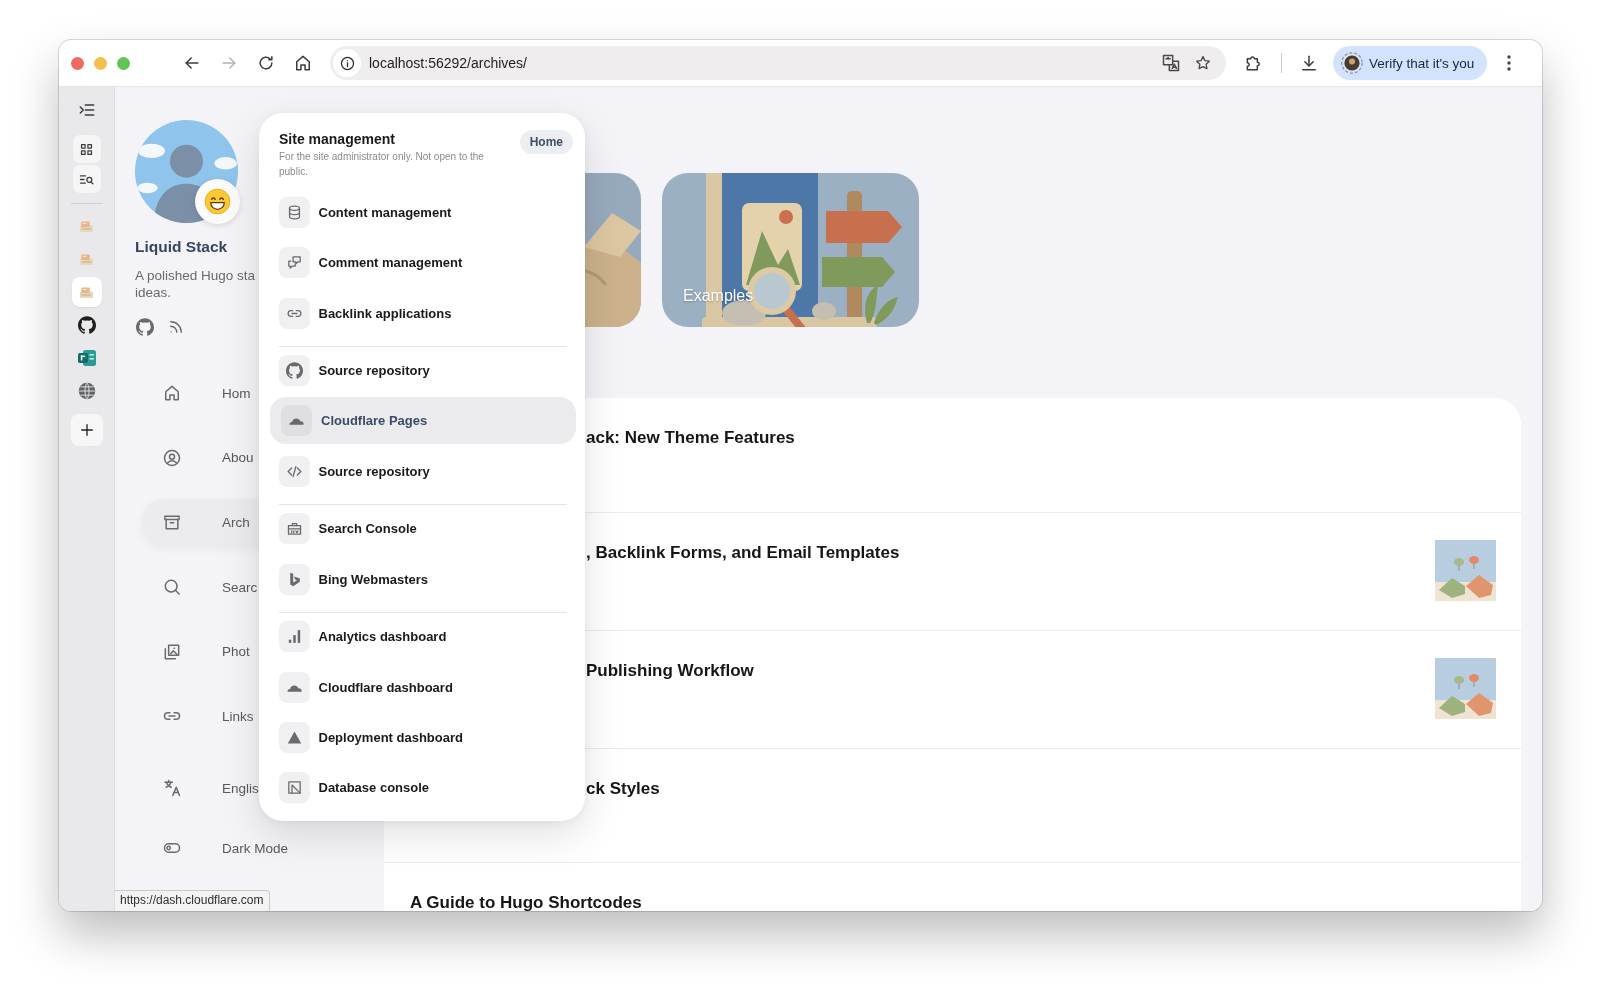 This screenshot has width=1600, height=988. Describe the element at coordinates (526, 902) in the screenshot. I see `post-title: A Guide to Hugo Shortcodes` at that location.